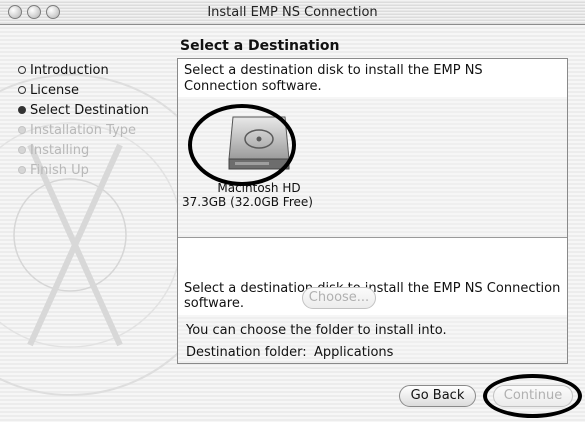  What do you see at coordinates (437, 396) in the screenshot?
I see `go-back-button: Go Back` at bounding box center [437, 396].